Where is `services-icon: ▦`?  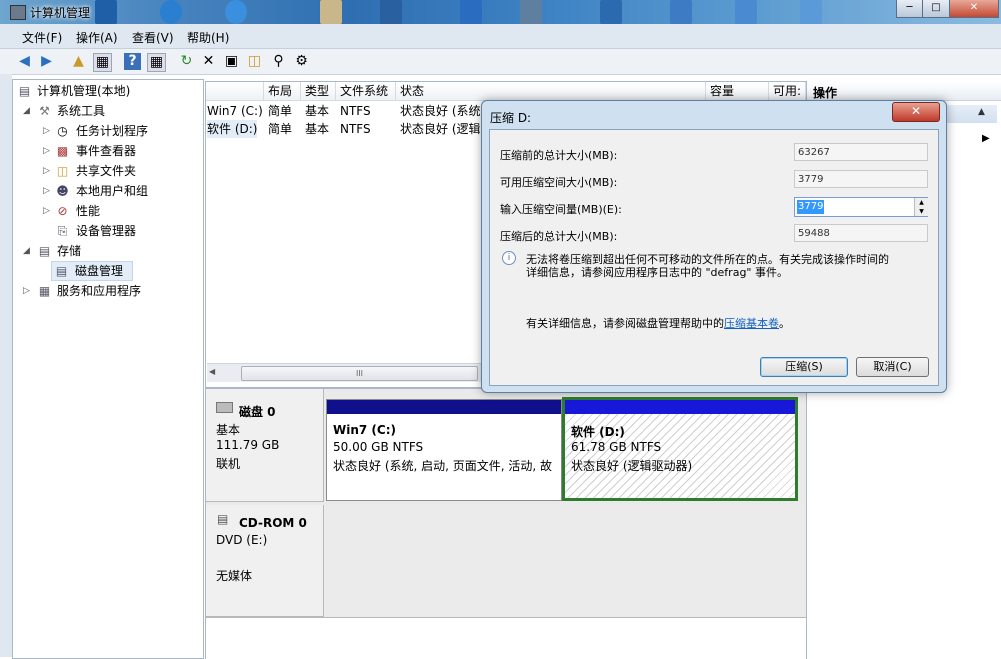 services-icon: ▦ is located at coordinates (44, 291).